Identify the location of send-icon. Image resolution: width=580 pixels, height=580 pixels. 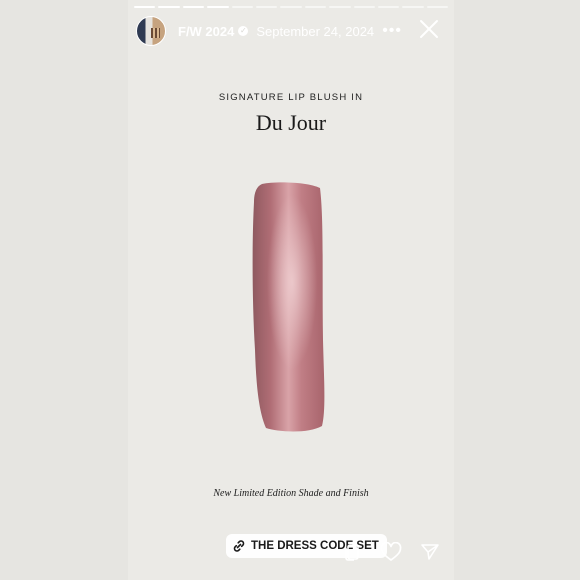
(430, 552).